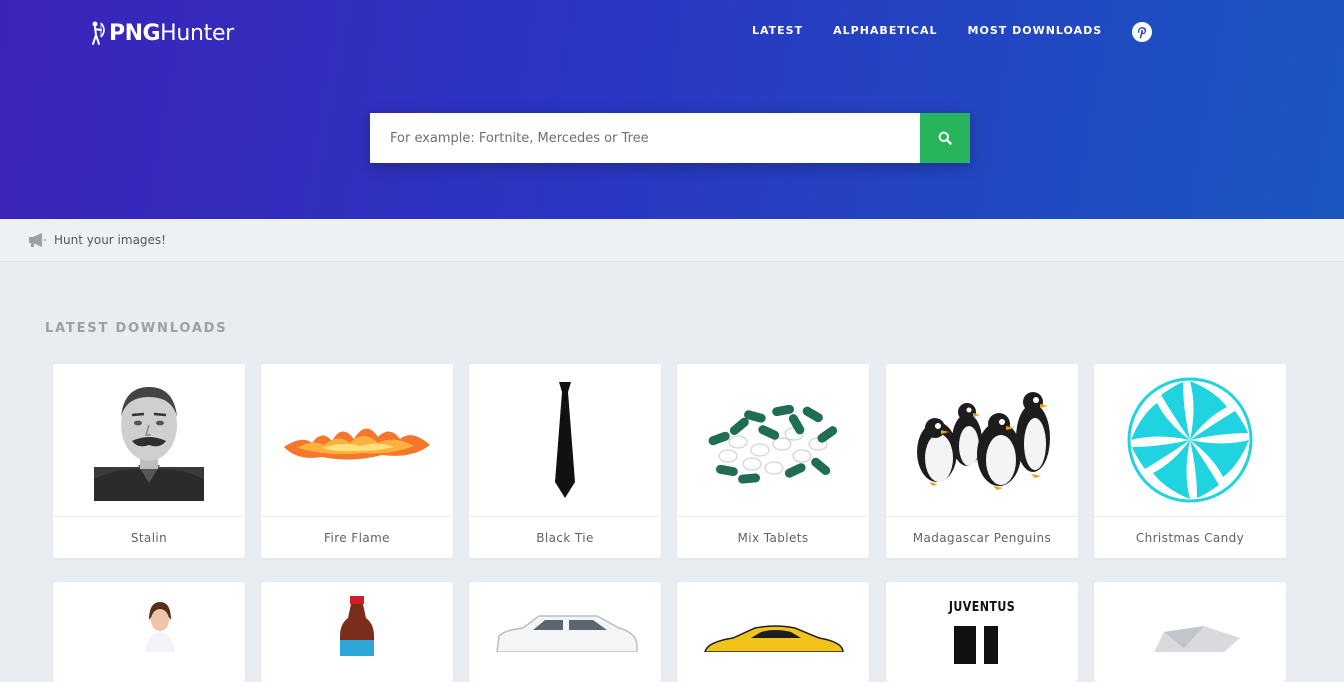  I want to click on pinterest-icon, so click(1142, 32).